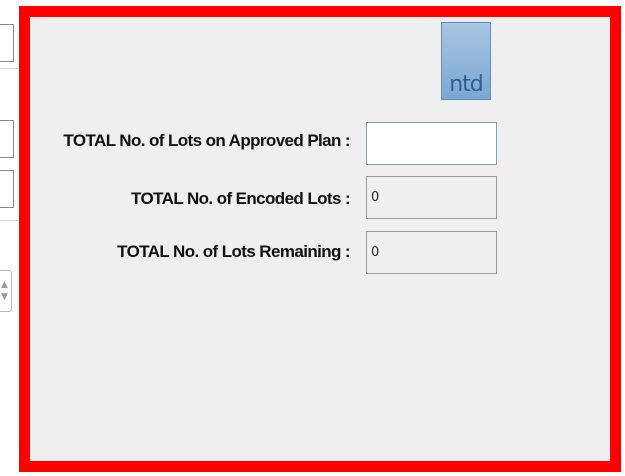  What do you see at coordinates (5, 297) in the screenshot?
I see `spin-down-icon: ▼` at bounding box center [5, 297].